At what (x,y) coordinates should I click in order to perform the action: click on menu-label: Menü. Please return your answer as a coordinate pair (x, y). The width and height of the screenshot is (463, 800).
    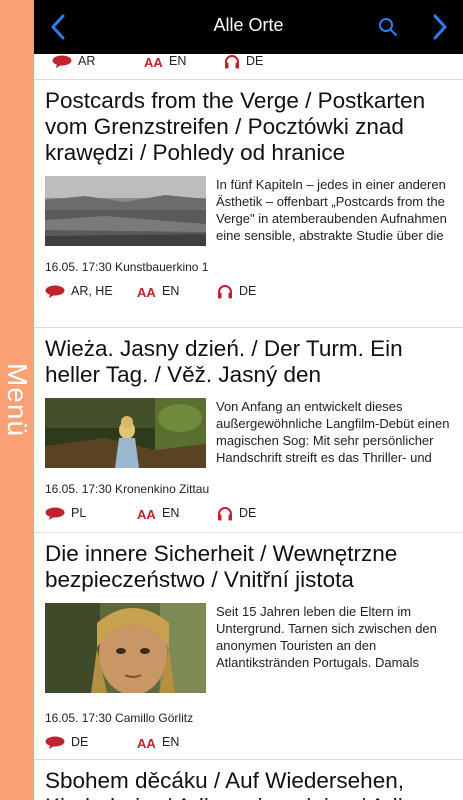
    Looking at the image, I should click on (17, 400).